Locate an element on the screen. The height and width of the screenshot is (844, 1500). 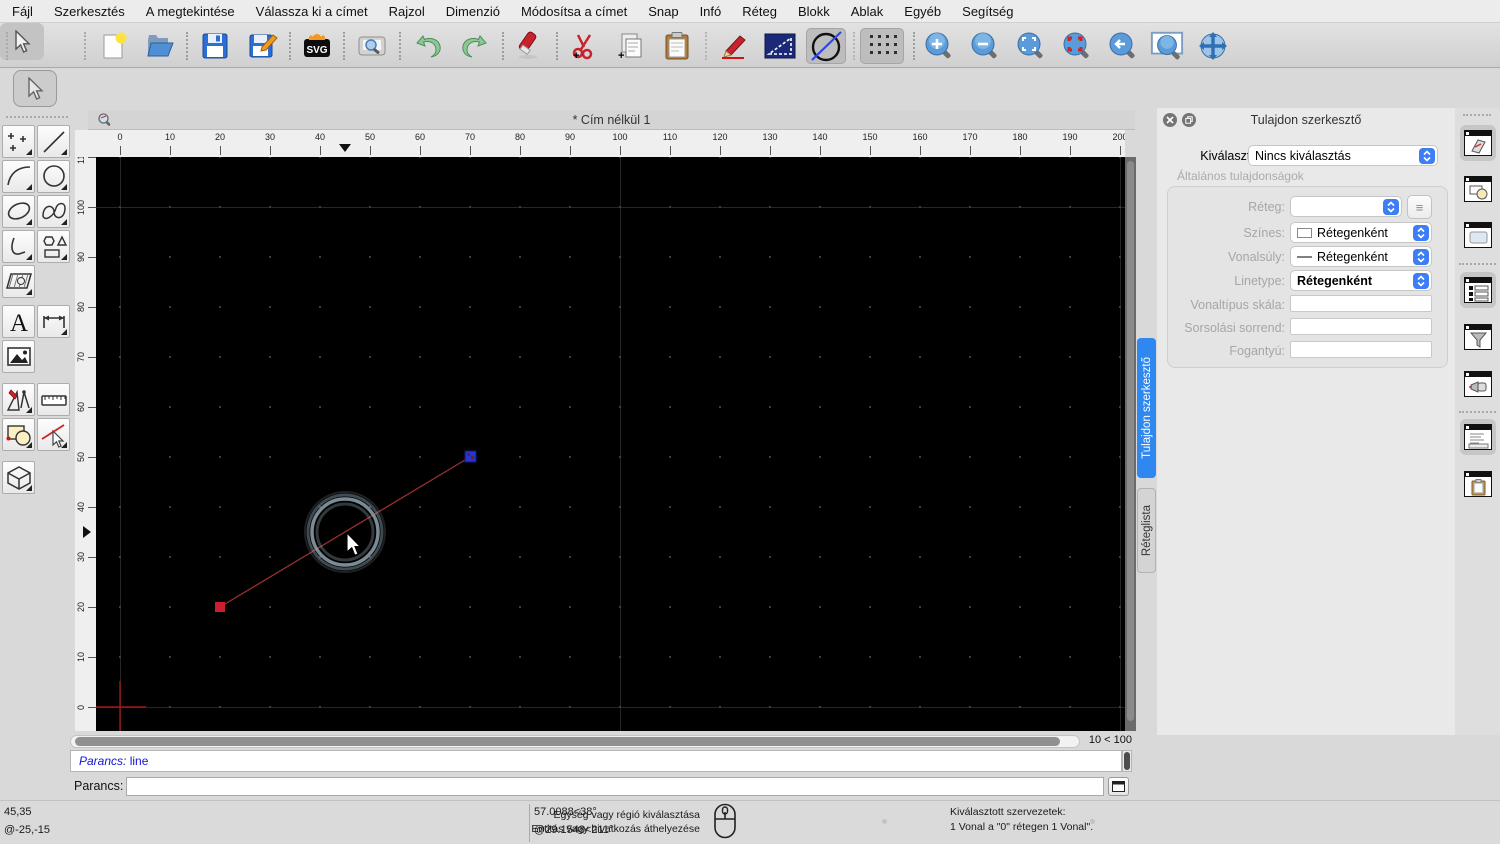
panel-clipboard-button is located at coordinates (1478, 484).